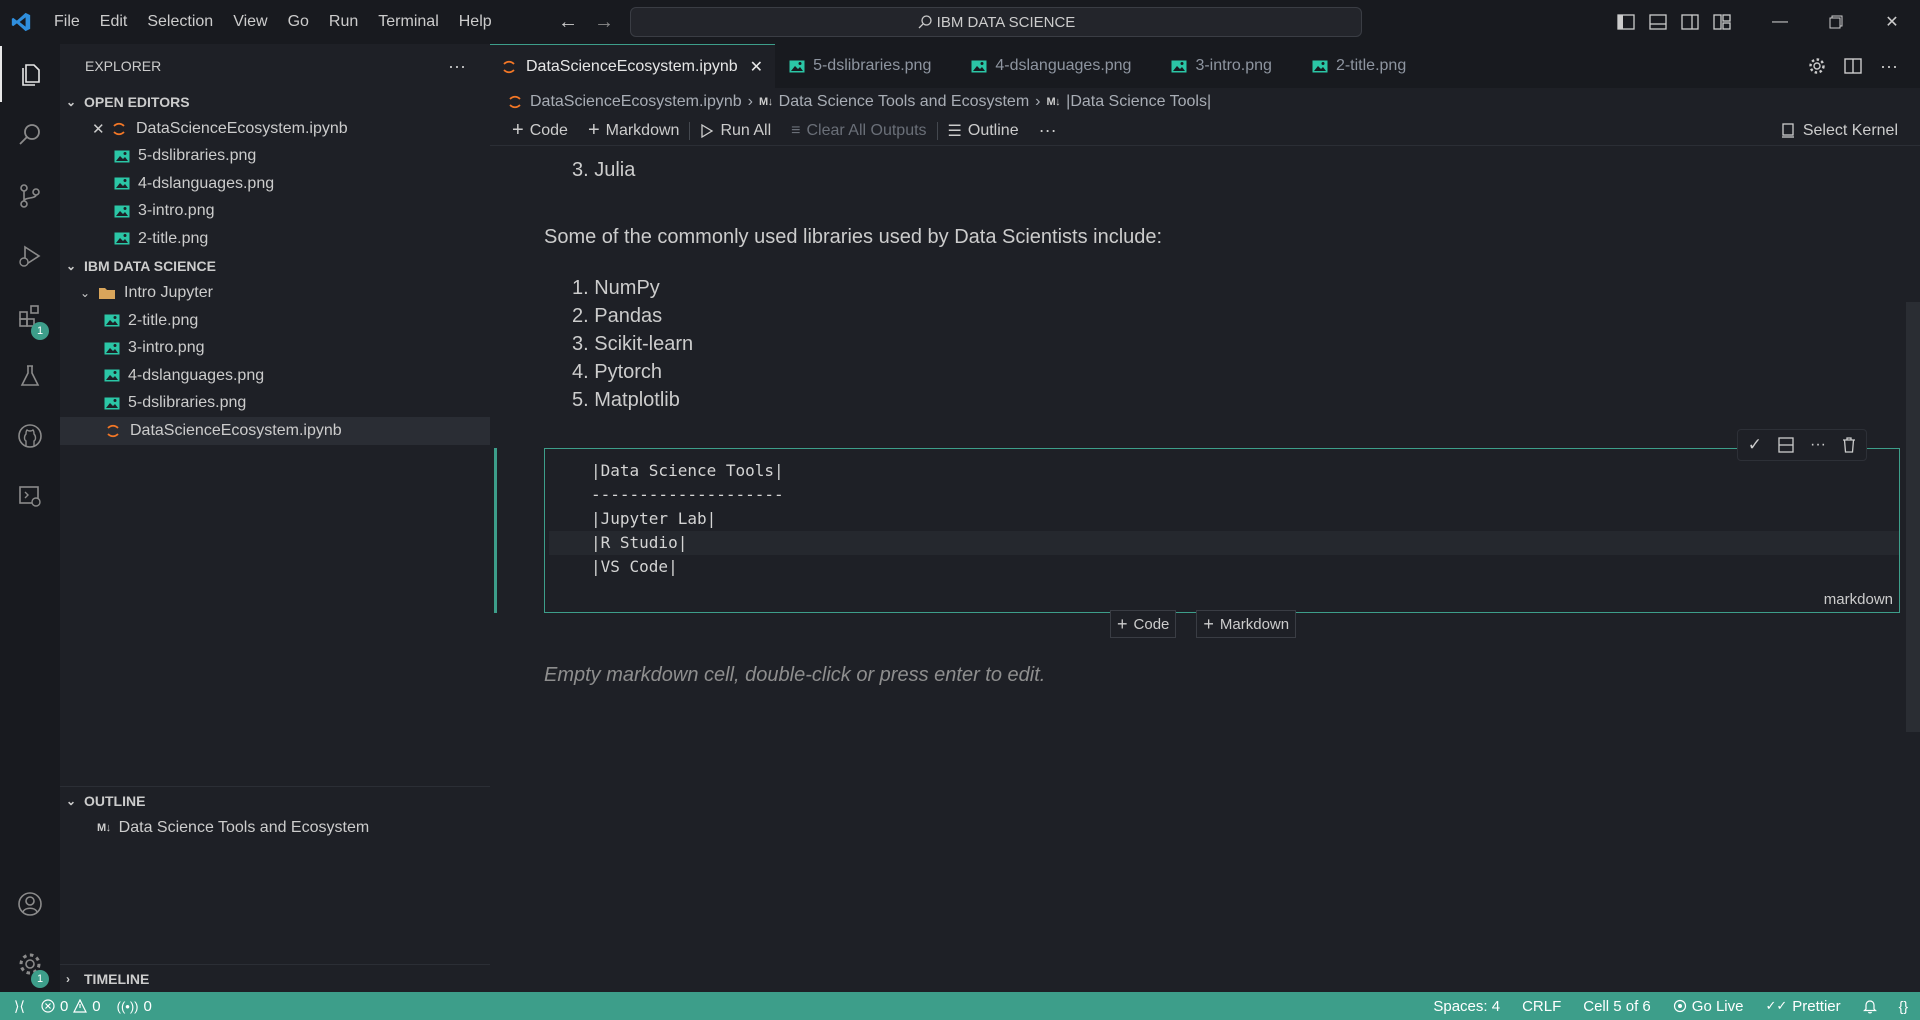 This screenshot has height=1020, width=1920. What do you see at coordinates (983, 131) in the screenshot?
I see `outline-button: ☰ Outline` at bounding box center [983, 131].